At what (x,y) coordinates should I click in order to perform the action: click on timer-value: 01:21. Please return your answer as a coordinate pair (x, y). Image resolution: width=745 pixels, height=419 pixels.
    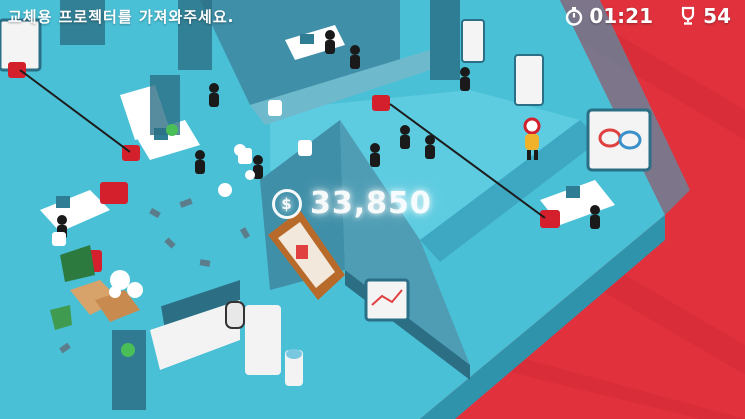
    Looking at the image, I should click on (621, 16).